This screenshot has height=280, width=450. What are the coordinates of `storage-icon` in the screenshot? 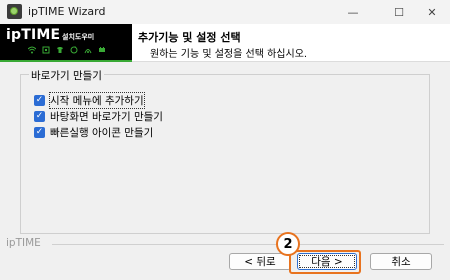 It's located at (102, 50).